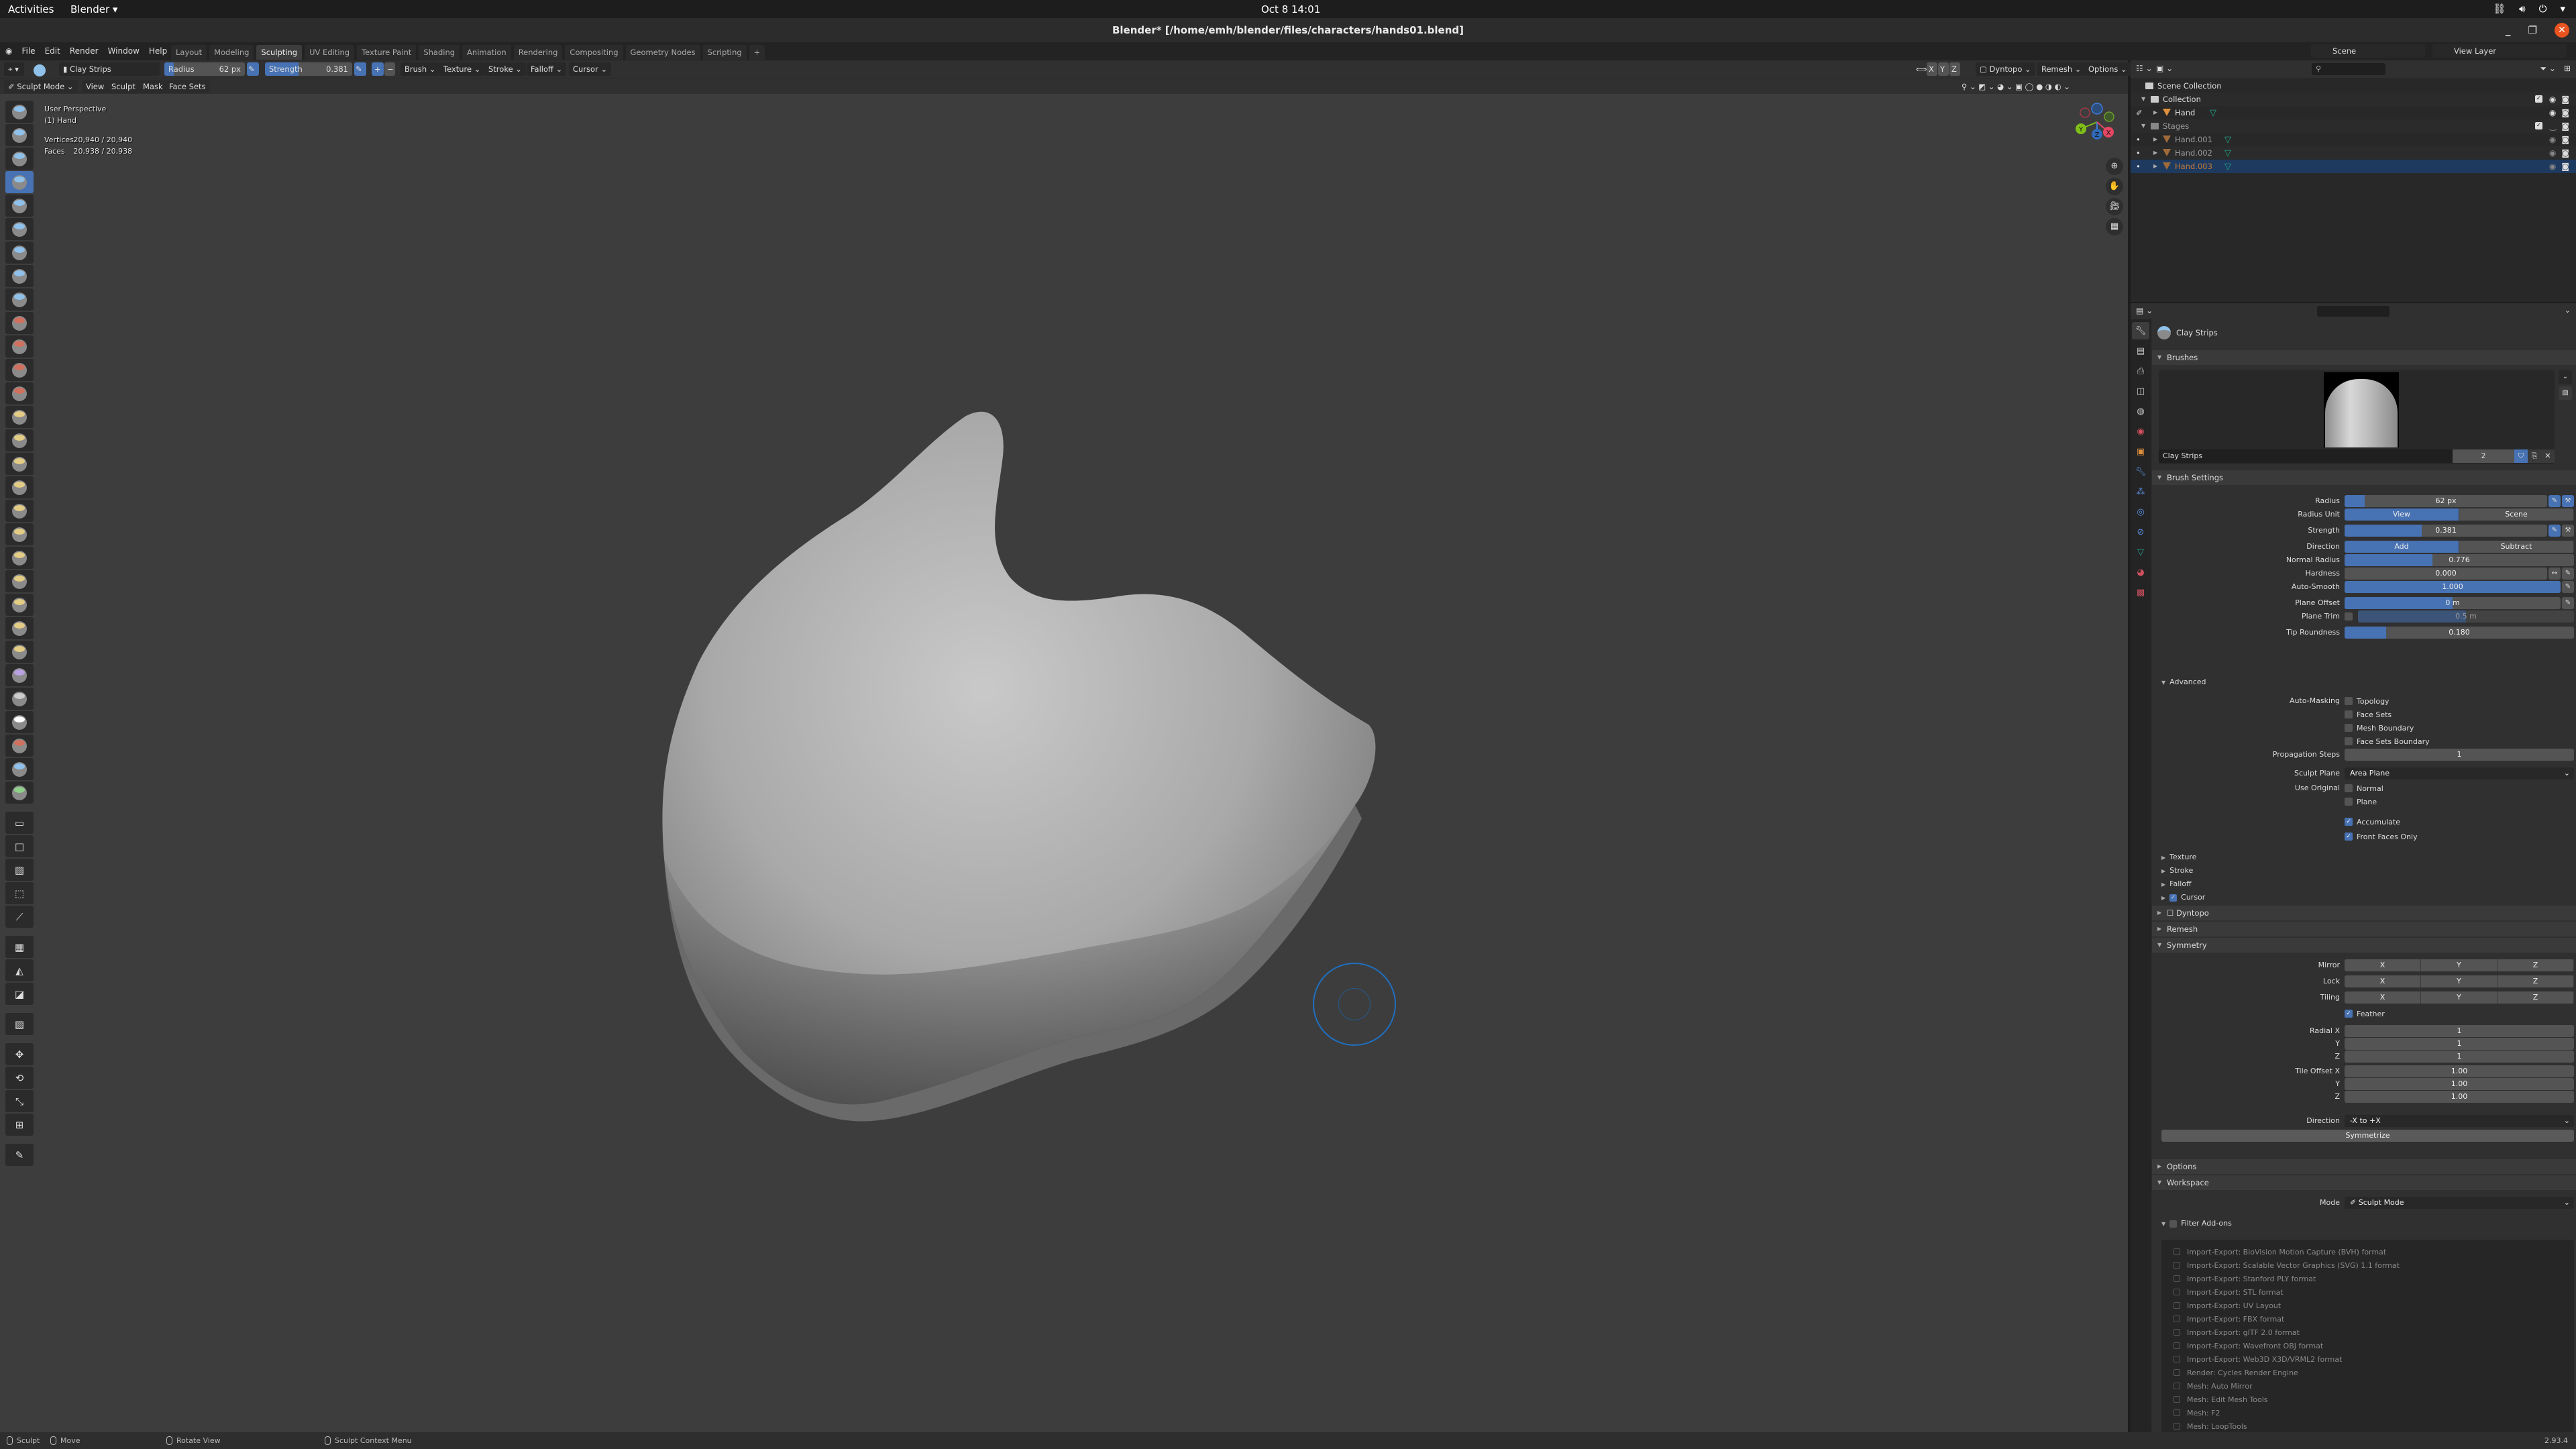 Image resolution: width=2576 pixels, height=1449 pixels. Describe the element at coordinates (2499, 51) in the screenshot. I see `view-layer-selector: View Layer` at that location.